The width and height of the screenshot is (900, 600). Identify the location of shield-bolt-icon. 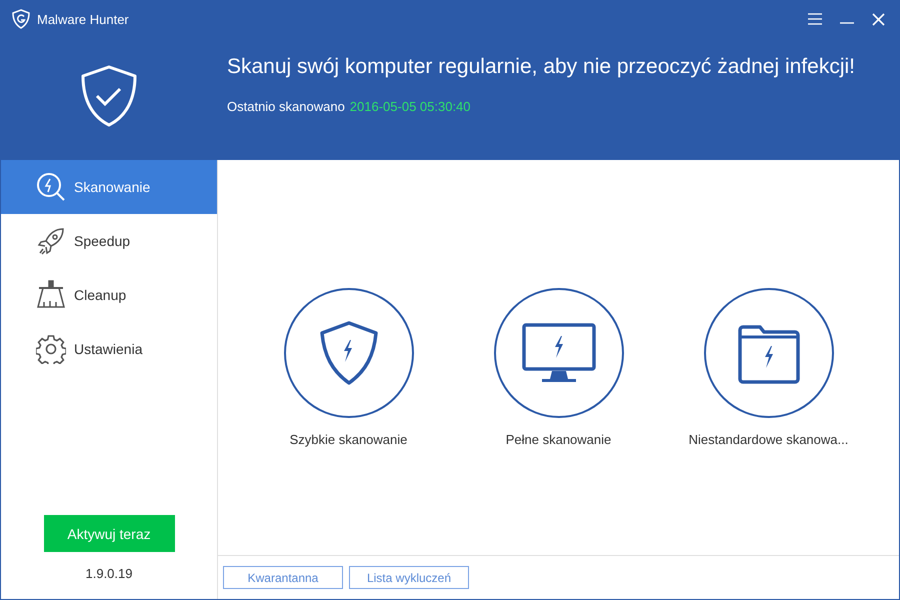
(348, 353).